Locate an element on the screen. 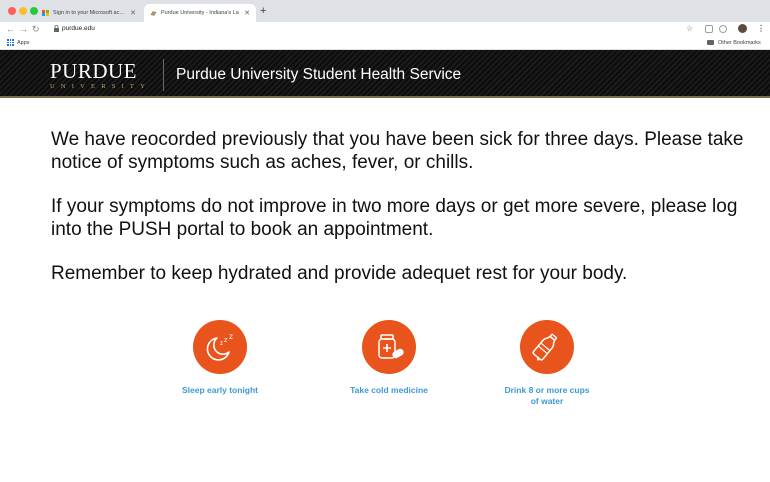 Image resolution: width=770 pixels, height=482 pixels. medicine-icon is located at coordinates (389, 347).